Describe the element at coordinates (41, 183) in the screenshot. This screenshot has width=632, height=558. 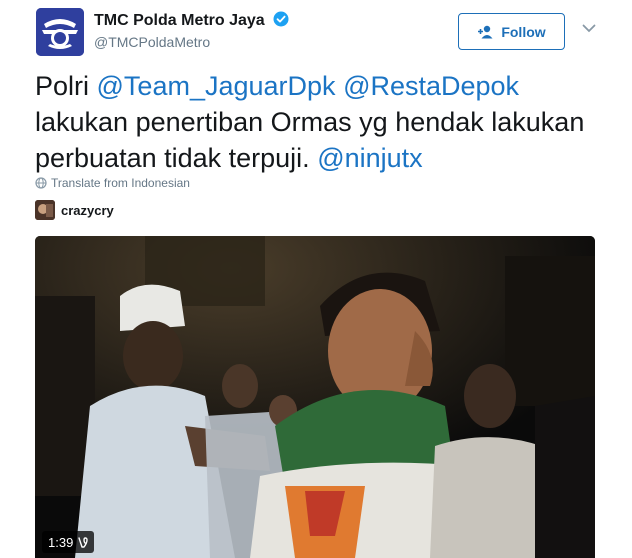
I see `globe-icon` at that location.